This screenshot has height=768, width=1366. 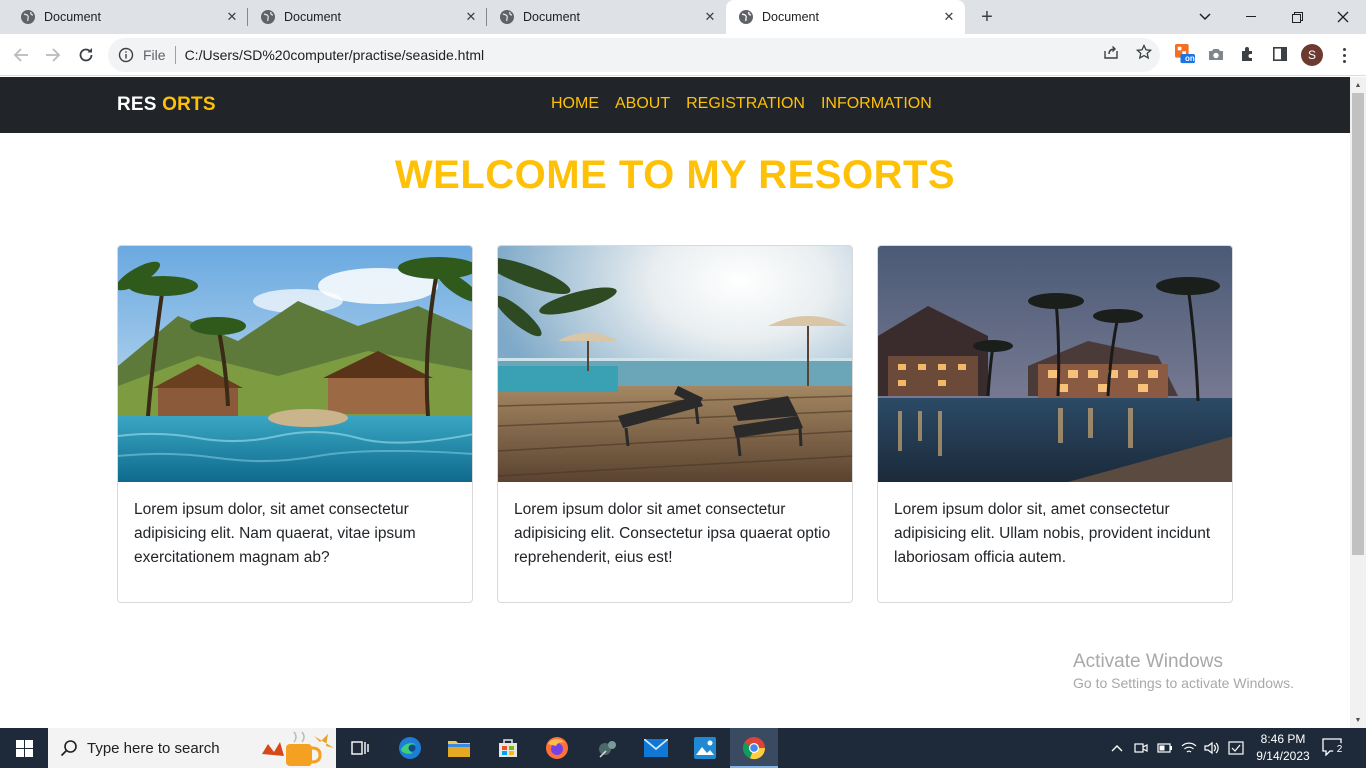 I want to click on nav-link-registration: REGISTRATION, so click(x=745, y=104).